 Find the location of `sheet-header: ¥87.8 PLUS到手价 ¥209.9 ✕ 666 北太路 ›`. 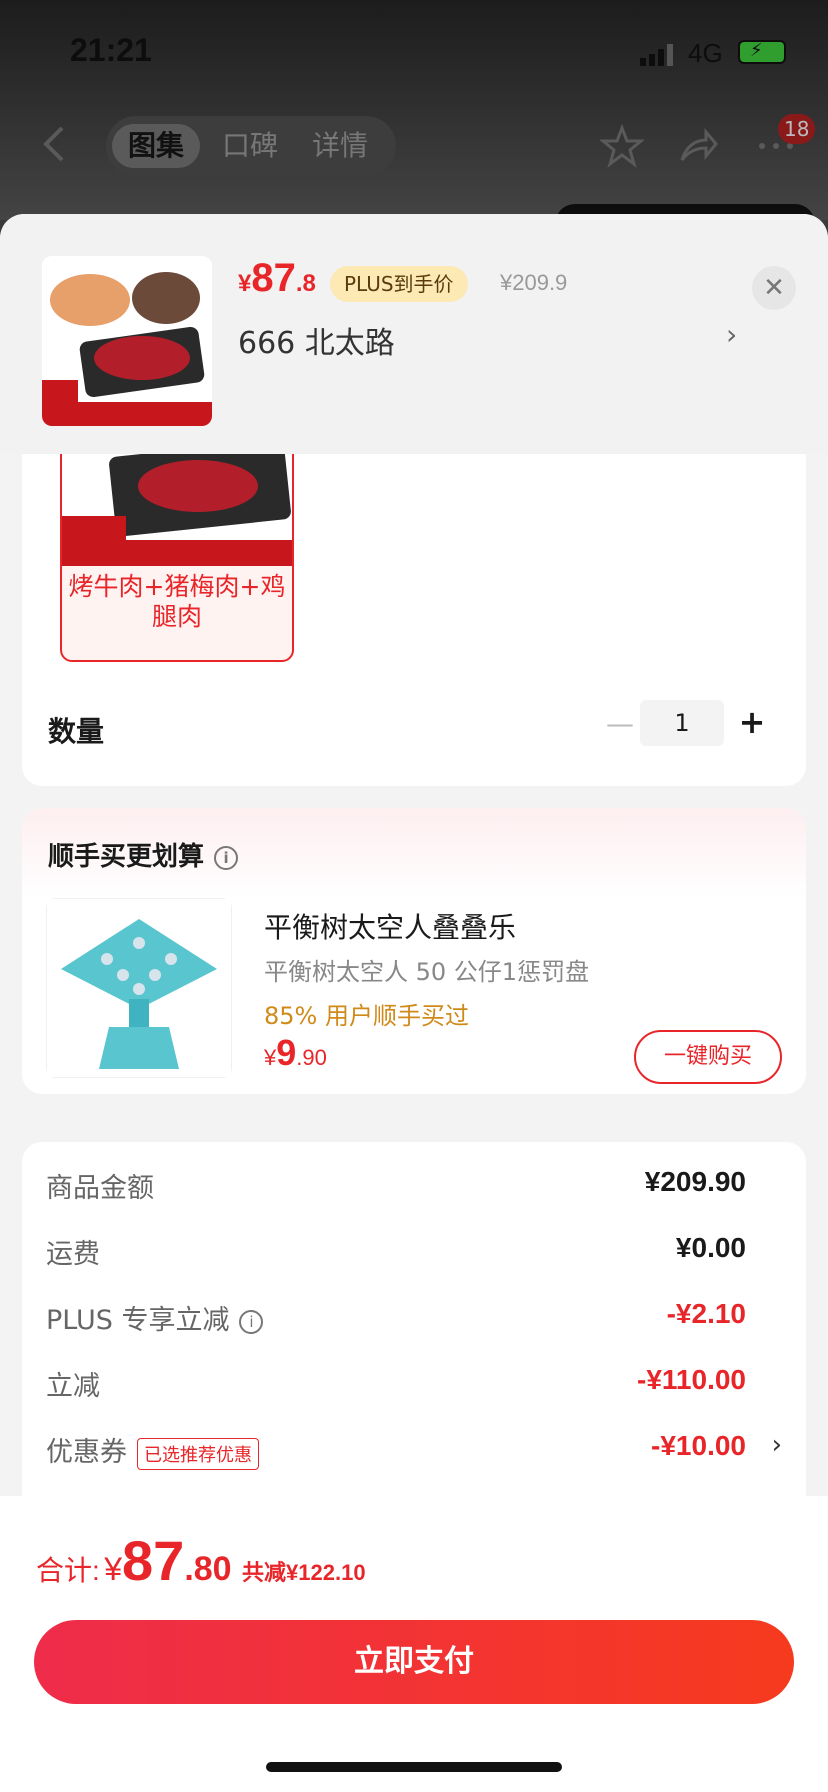

sheet-header: ¥87.8 PLUS到手价 ¥209.9 ✕ 666 北太路 › is located at coordinates (414, 334).